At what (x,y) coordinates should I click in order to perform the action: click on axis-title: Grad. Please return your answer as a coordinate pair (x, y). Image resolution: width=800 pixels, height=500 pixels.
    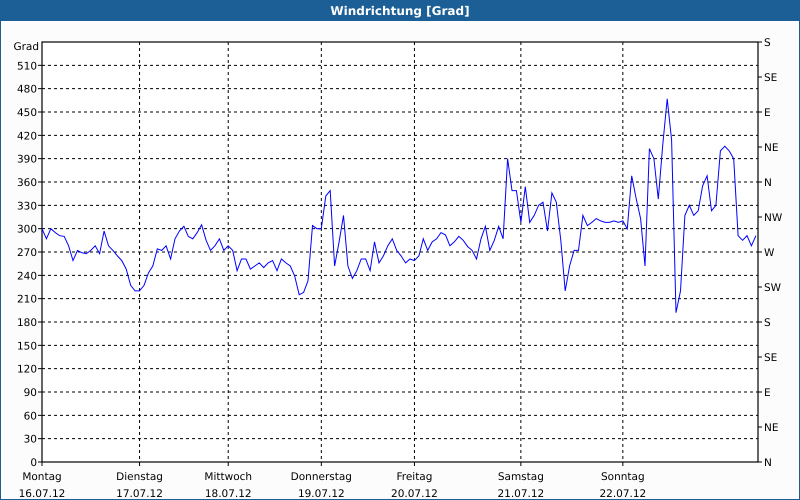
    Looking at the image, I should click on (26, 47).